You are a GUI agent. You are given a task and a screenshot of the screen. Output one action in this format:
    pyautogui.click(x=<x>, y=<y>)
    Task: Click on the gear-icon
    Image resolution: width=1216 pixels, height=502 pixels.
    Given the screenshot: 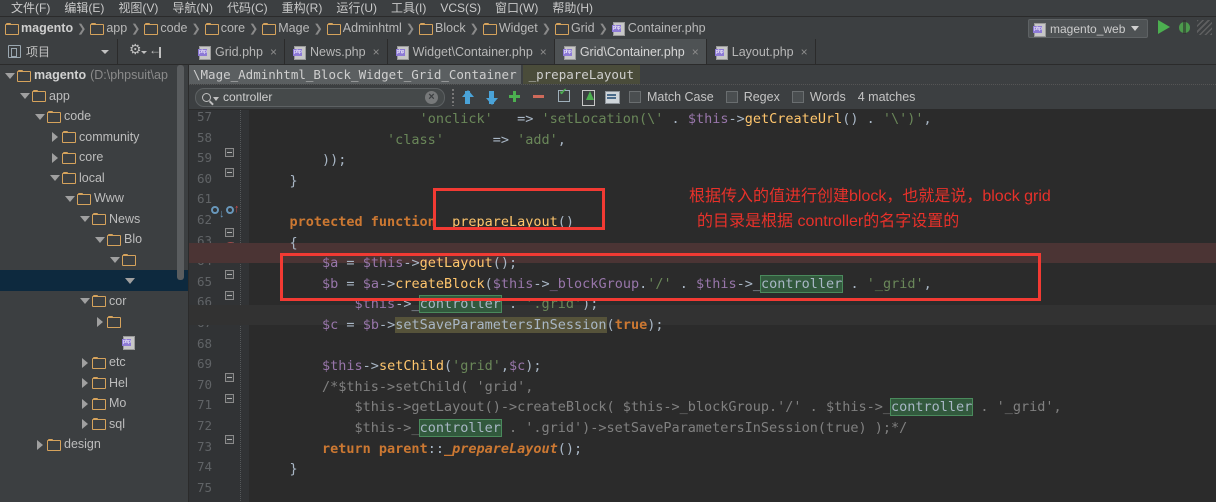 What is the action you would take?
    pyautogui.click(x=138, y=50)
    